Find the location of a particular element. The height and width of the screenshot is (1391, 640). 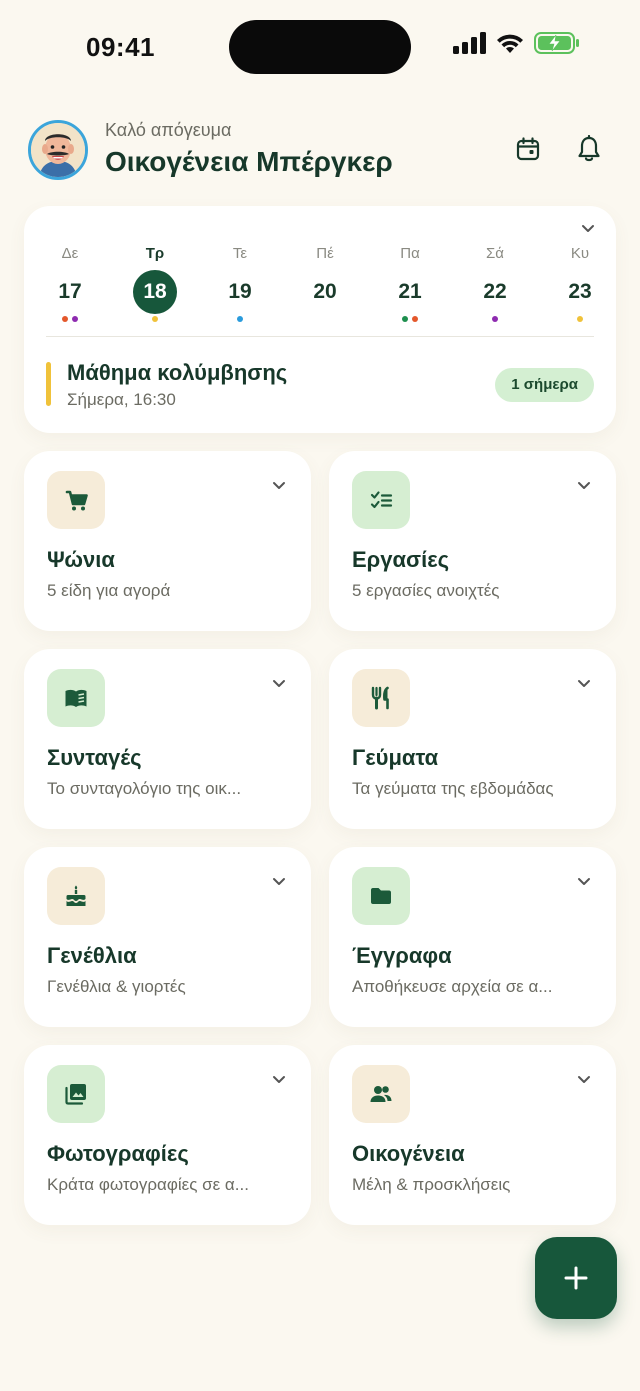

card-subtitle: Μέλη & προσκλήσεις is located at coordinates (431, 1184).